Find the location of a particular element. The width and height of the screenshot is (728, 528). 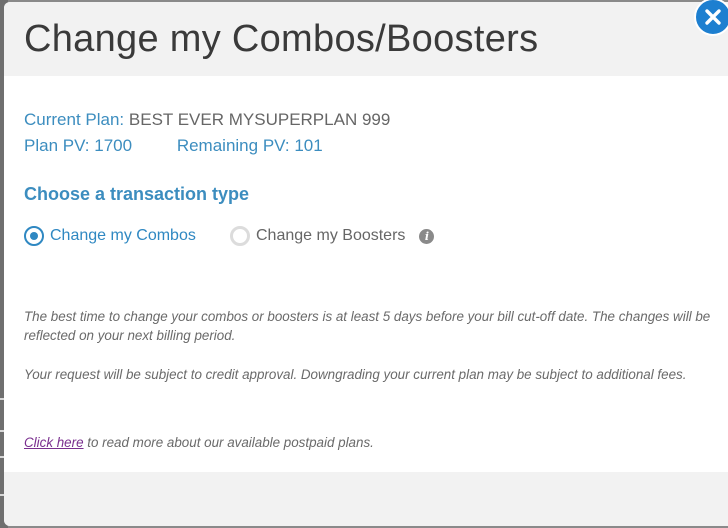

current-plan-value: BEST EVER MYSUPERPLAN 999 is located at coordinates (259, 119).